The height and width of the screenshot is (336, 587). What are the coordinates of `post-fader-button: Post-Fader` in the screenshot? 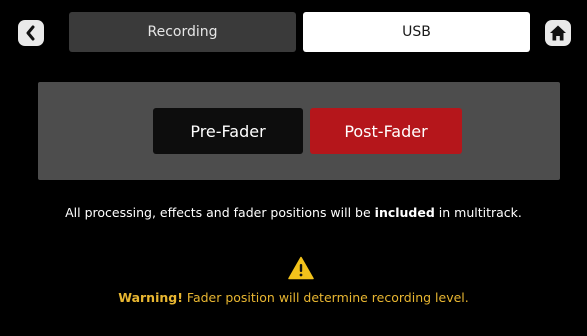 It's located at (386, 131).